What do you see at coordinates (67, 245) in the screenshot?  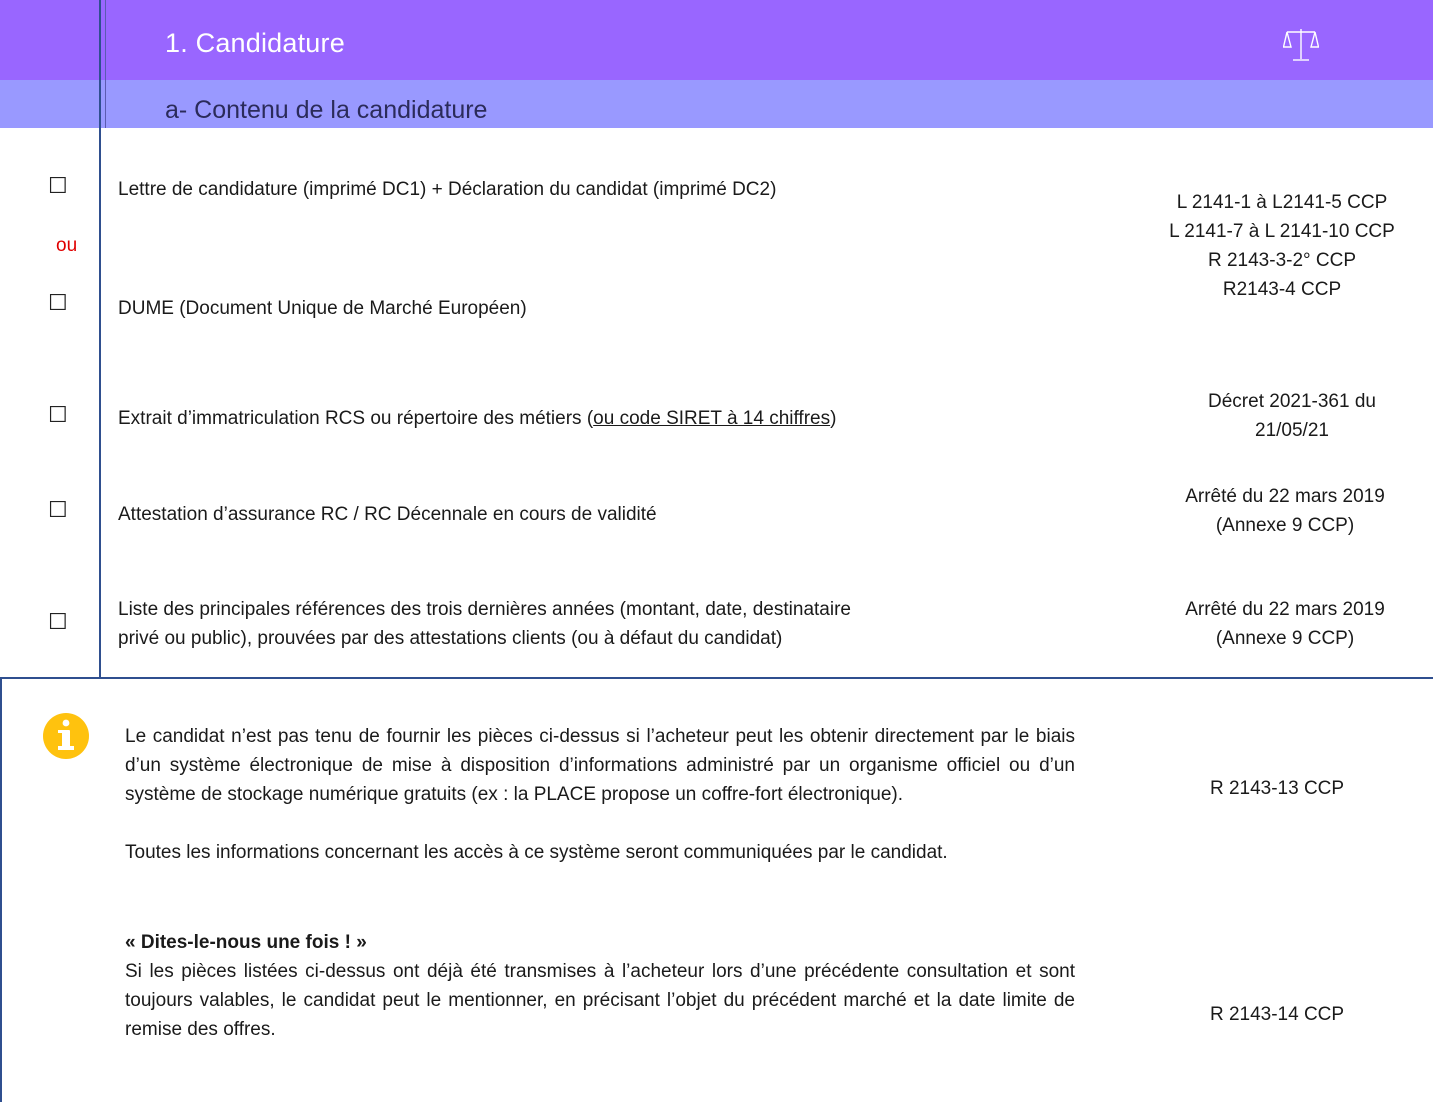 I see `or-label: ou` at bounding box center [67, 245].